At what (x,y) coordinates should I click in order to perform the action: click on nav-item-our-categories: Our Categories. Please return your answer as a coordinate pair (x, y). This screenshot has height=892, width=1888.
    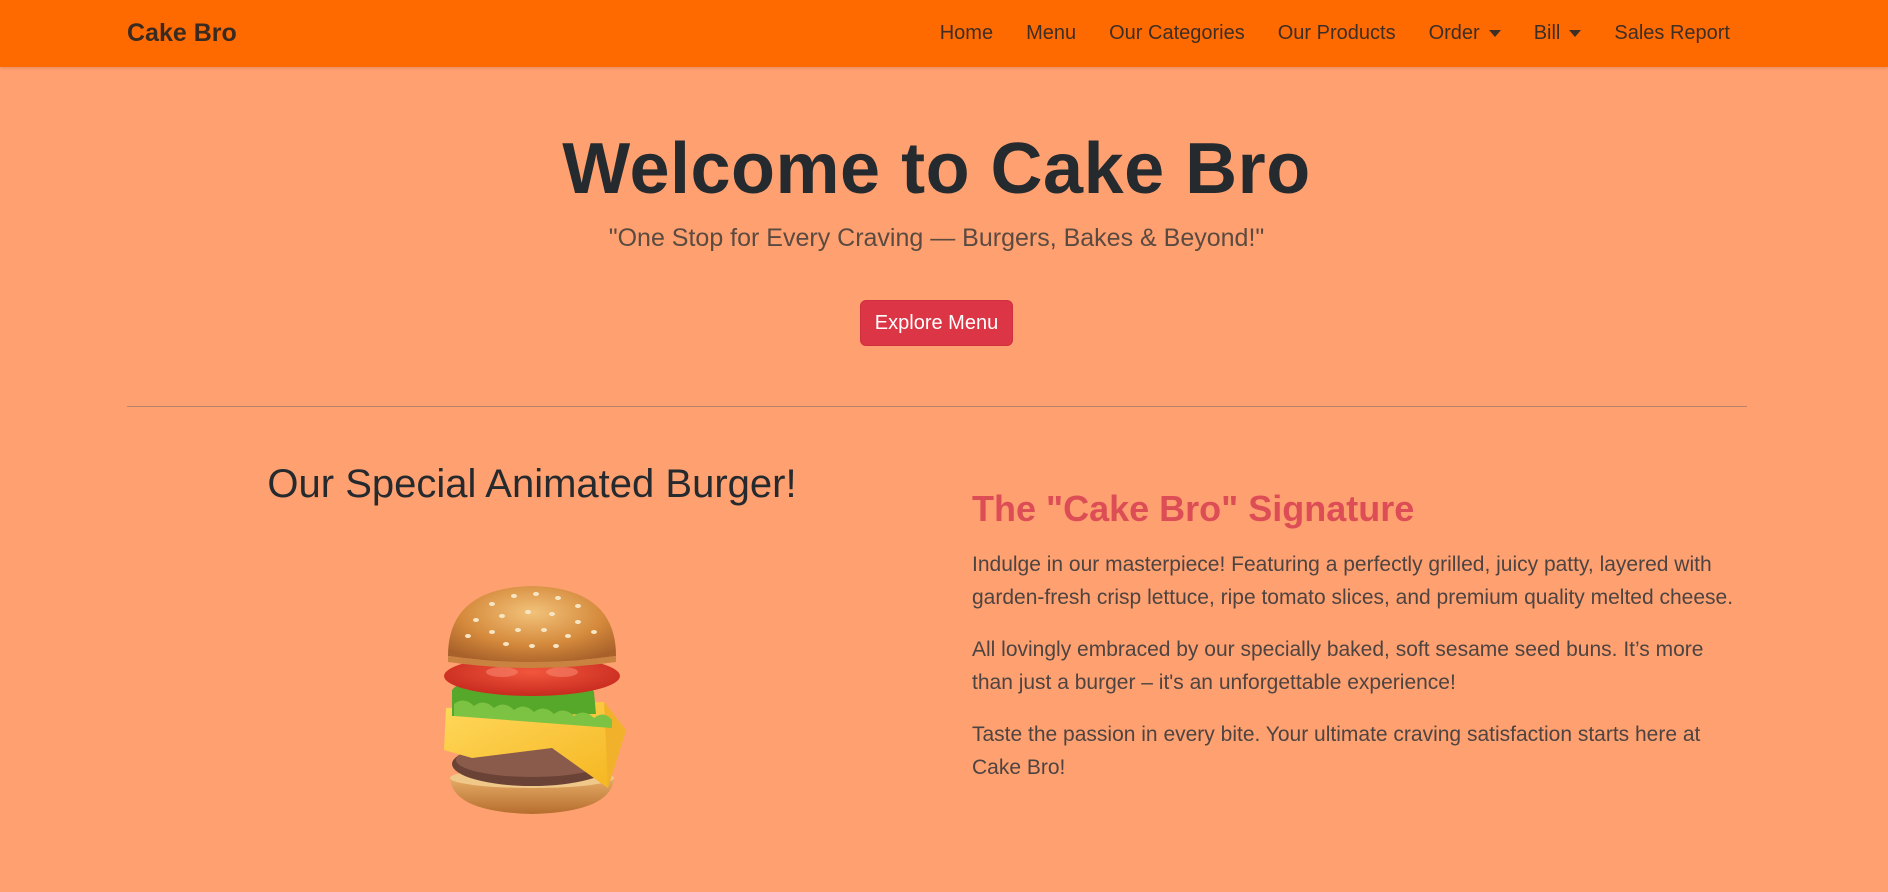
    Looking at the image, I should click on (1177, 33).